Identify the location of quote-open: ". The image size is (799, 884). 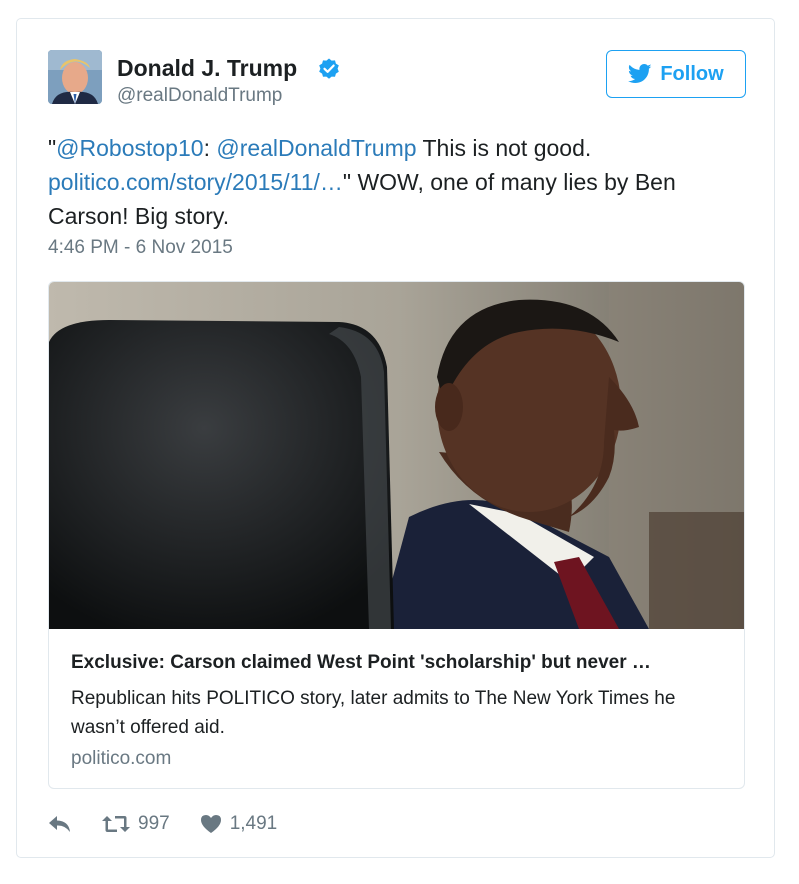
(52, 148).